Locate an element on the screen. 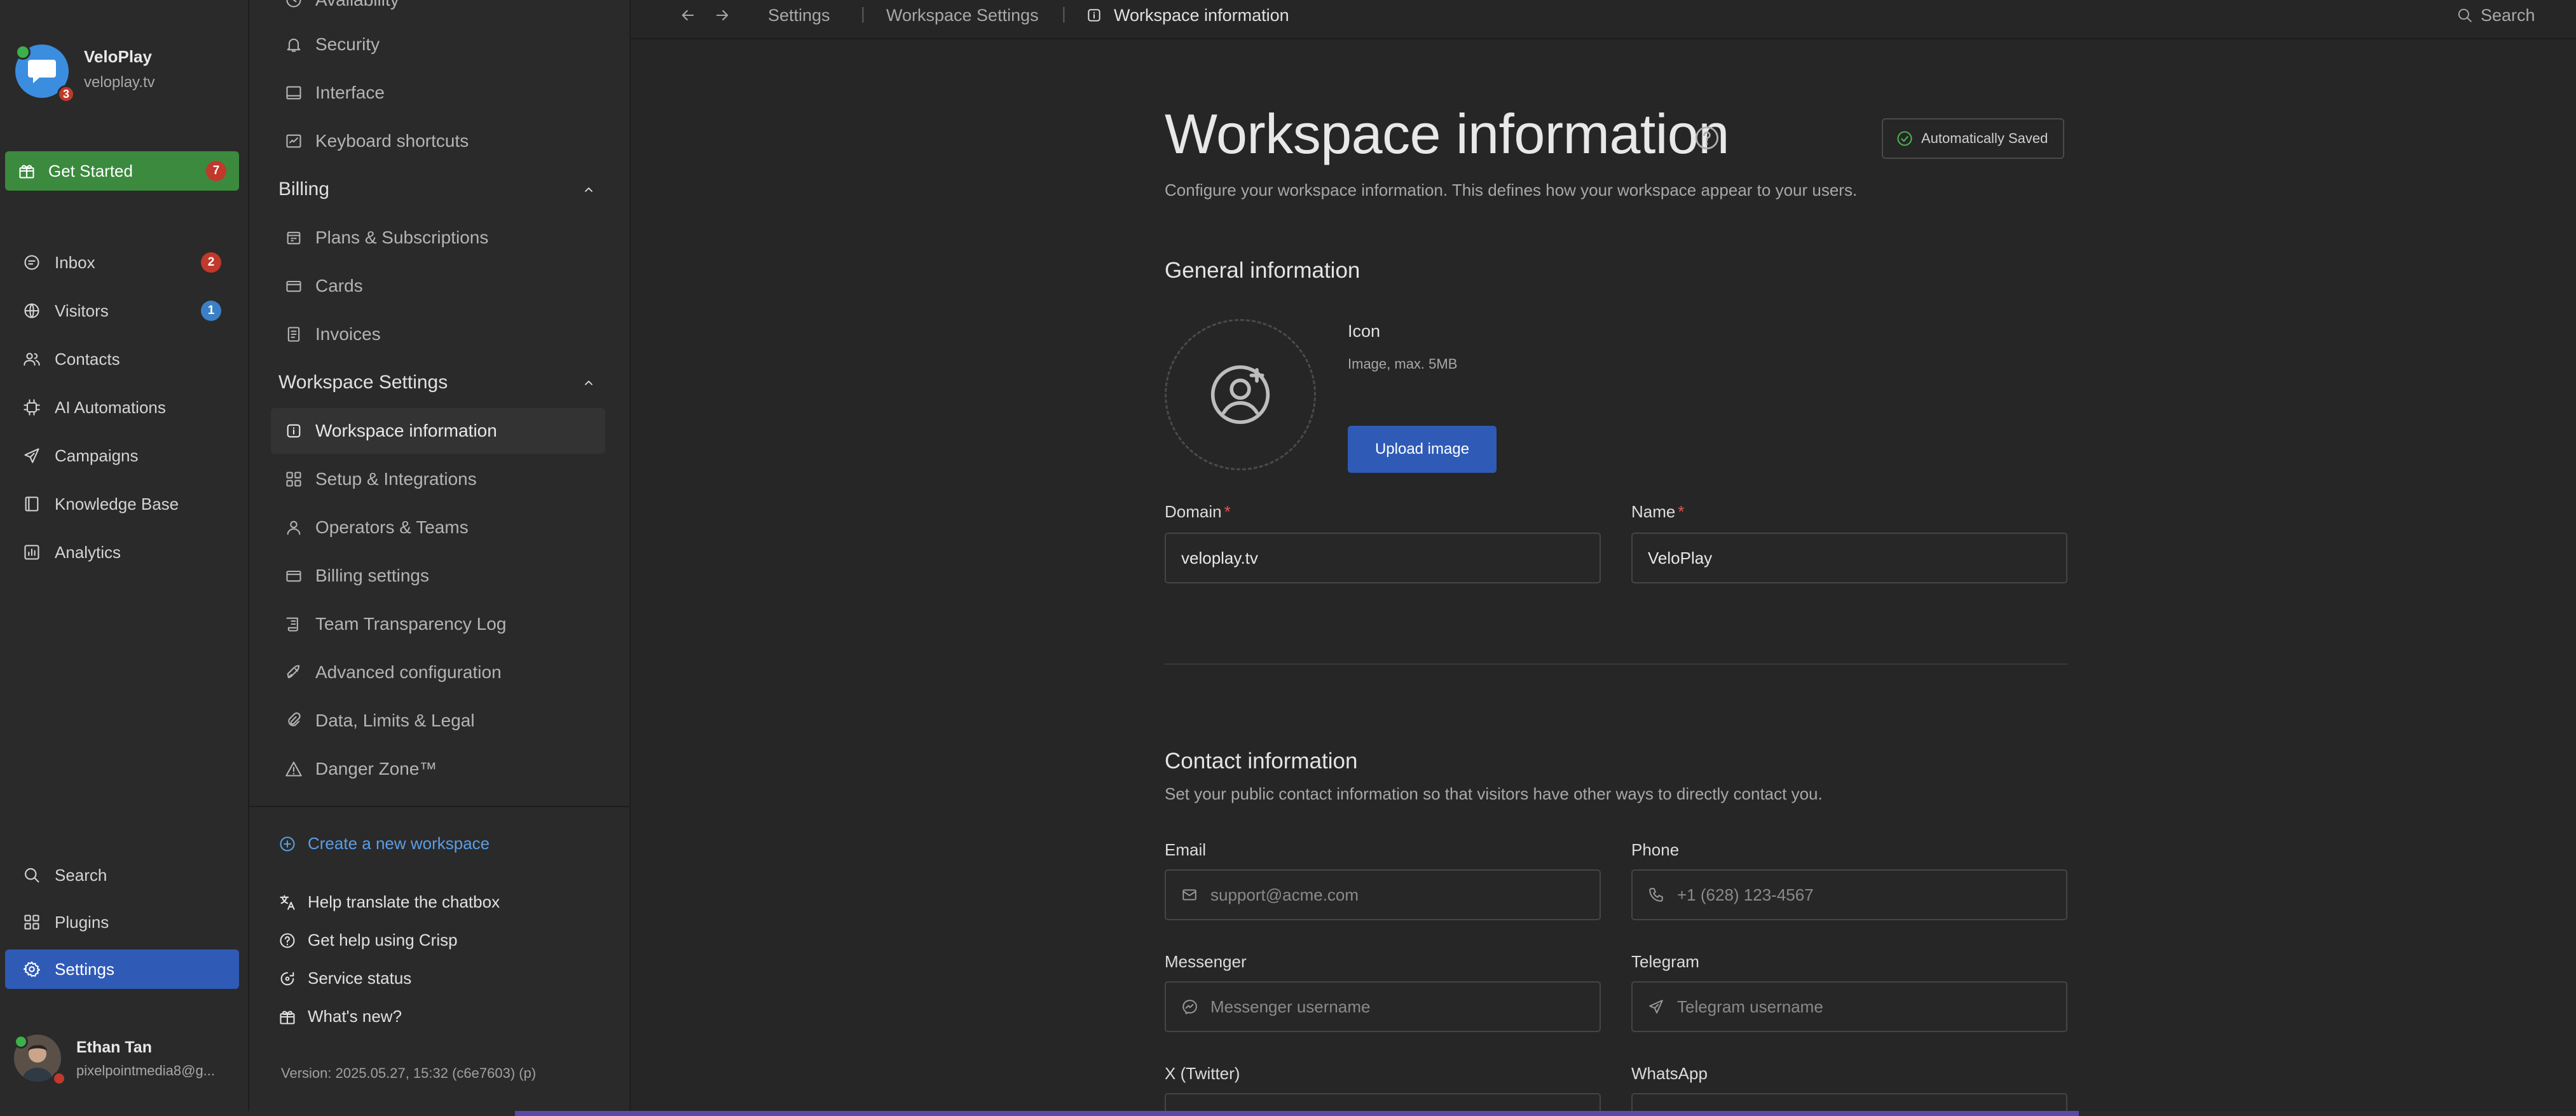 The height and width of the screenshot is (1116, 2576). settings-item-operators-teams: Operators & Teams is located at coordinates (438, 528).